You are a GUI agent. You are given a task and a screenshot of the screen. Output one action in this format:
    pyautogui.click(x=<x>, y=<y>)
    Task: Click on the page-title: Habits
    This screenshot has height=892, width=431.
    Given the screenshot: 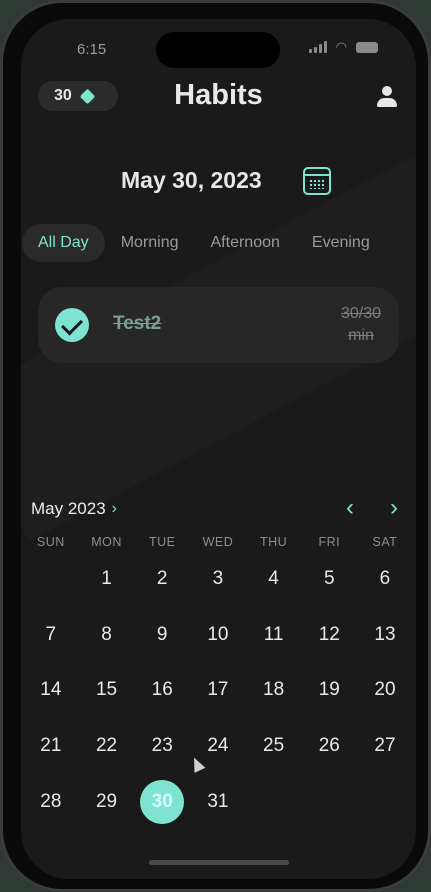 What is the action you would take?
    pyautogui.click(x=218, y=95)
    